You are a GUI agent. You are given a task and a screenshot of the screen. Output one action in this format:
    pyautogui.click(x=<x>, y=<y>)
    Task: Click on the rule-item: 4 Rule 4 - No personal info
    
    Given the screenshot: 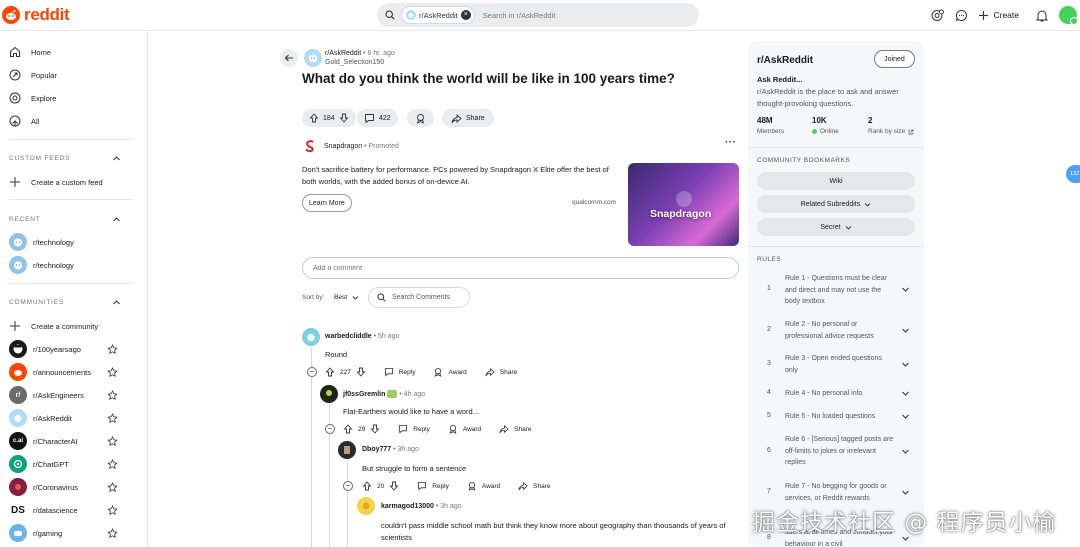 What is the action you would take?
    pyautogui.click(x=836, y=394)
    